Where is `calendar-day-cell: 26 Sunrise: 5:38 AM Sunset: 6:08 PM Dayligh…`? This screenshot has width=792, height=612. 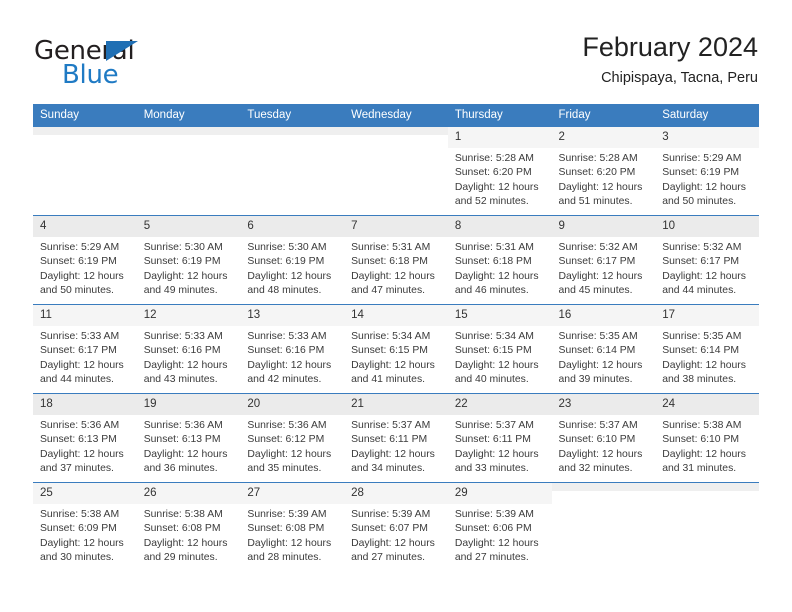
calendar-day-cell: 26 Sunrise: 5:38 AM Sunset: 6:08 PM Dayligh… is located at coordinates (188, 527).